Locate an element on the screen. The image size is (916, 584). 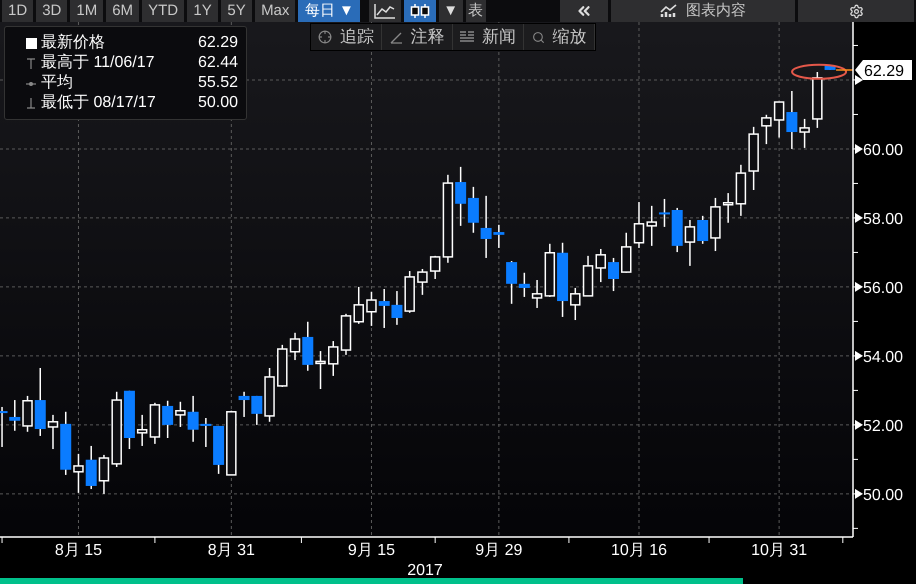
line-chart-icon is located at coordinates (385, 11).